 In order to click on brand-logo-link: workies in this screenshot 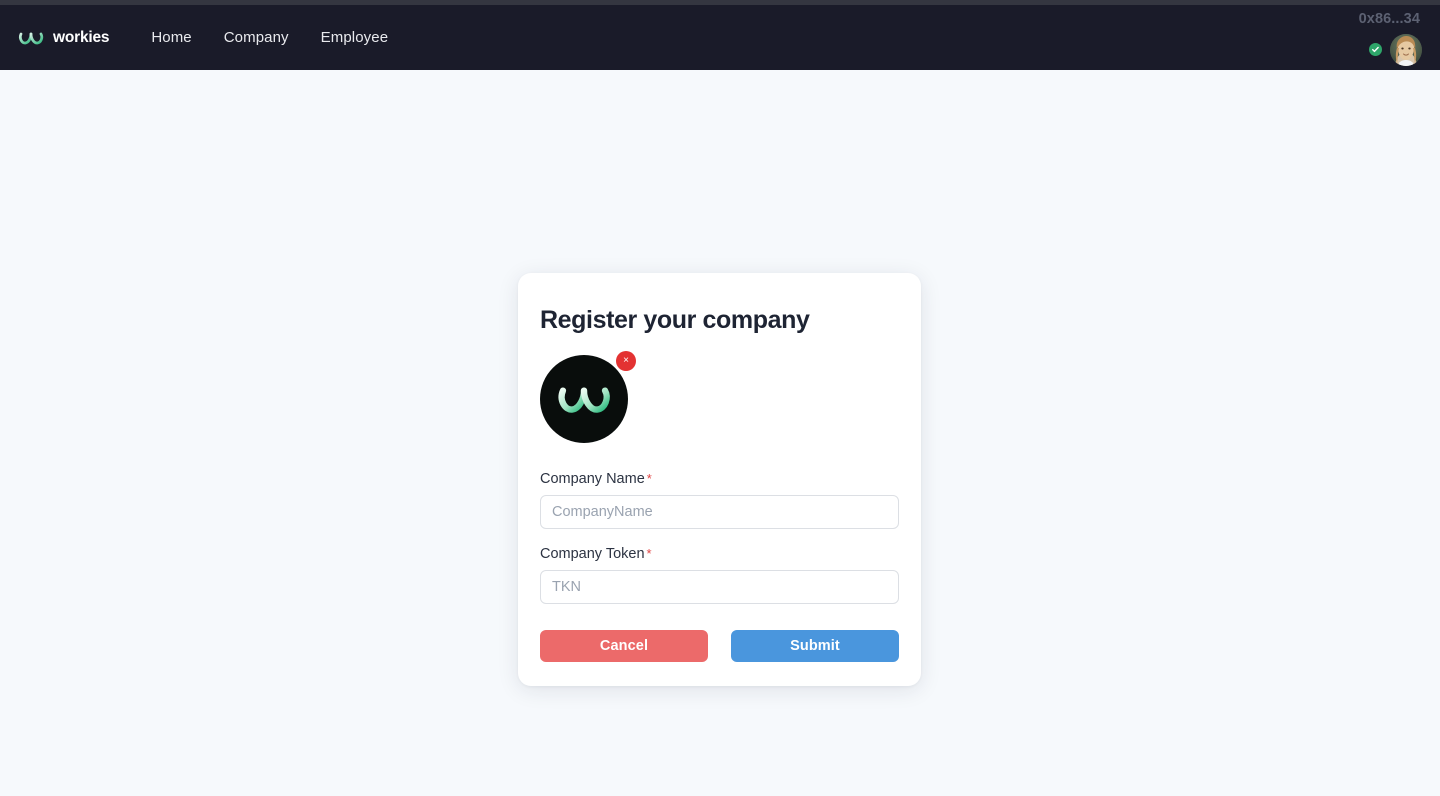, I will do `click(64, 38)`.